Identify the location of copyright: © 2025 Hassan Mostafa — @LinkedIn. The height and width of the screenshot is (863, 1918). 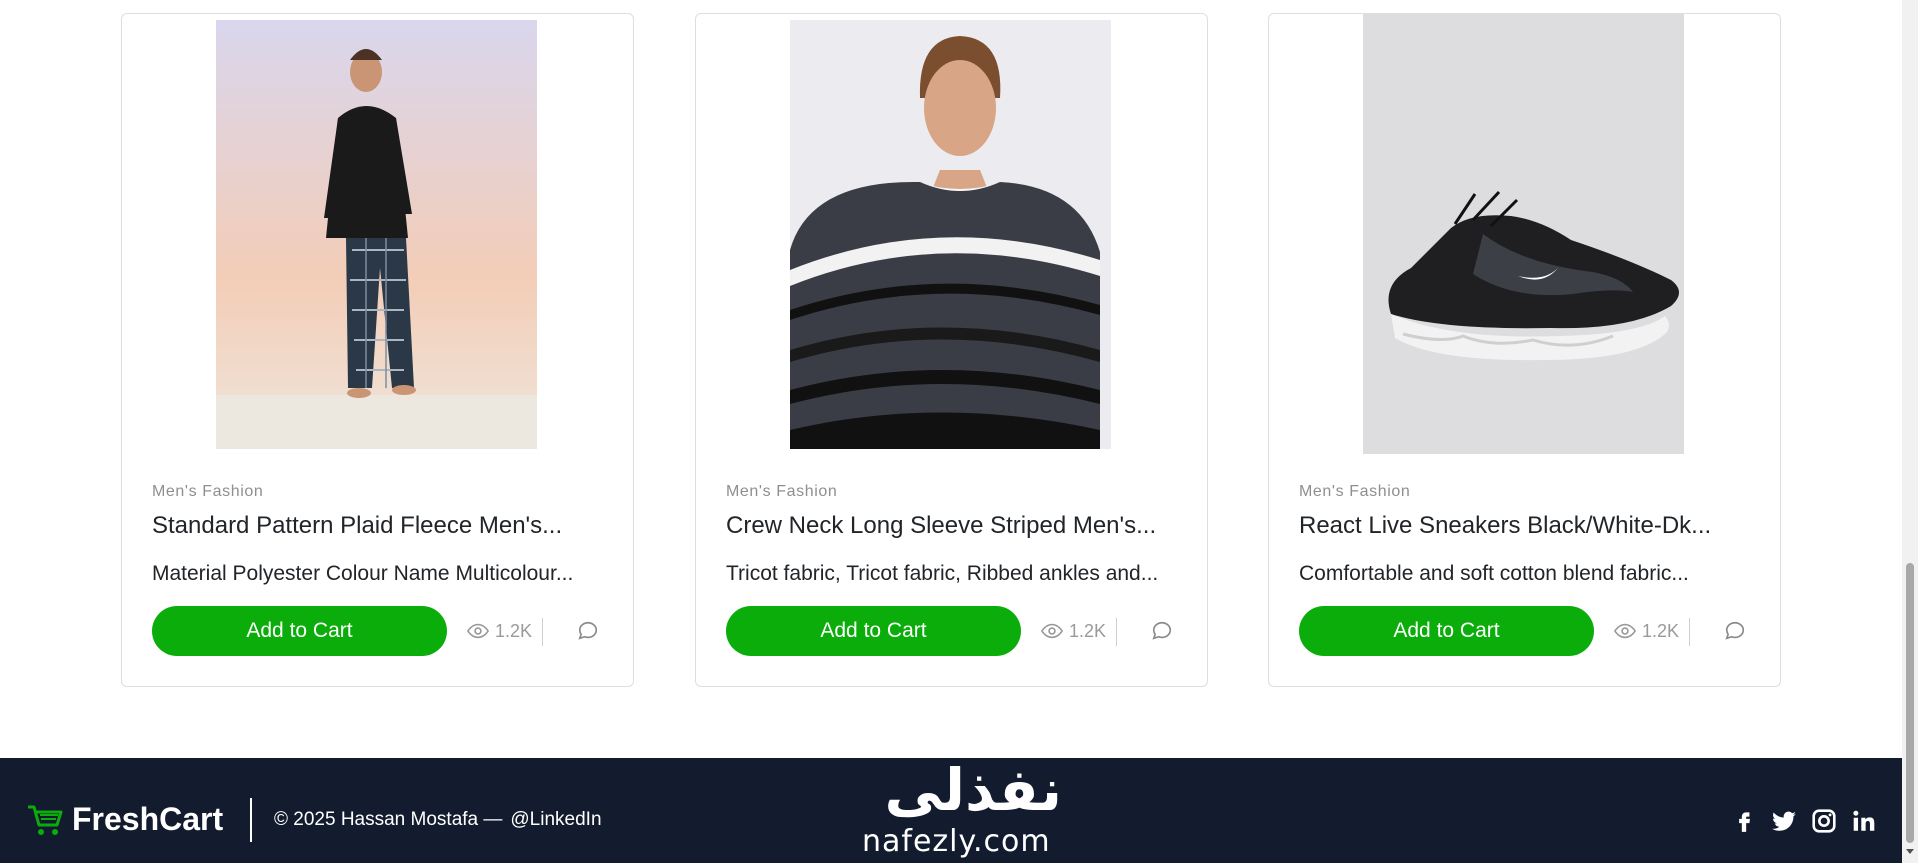
(438, 820).